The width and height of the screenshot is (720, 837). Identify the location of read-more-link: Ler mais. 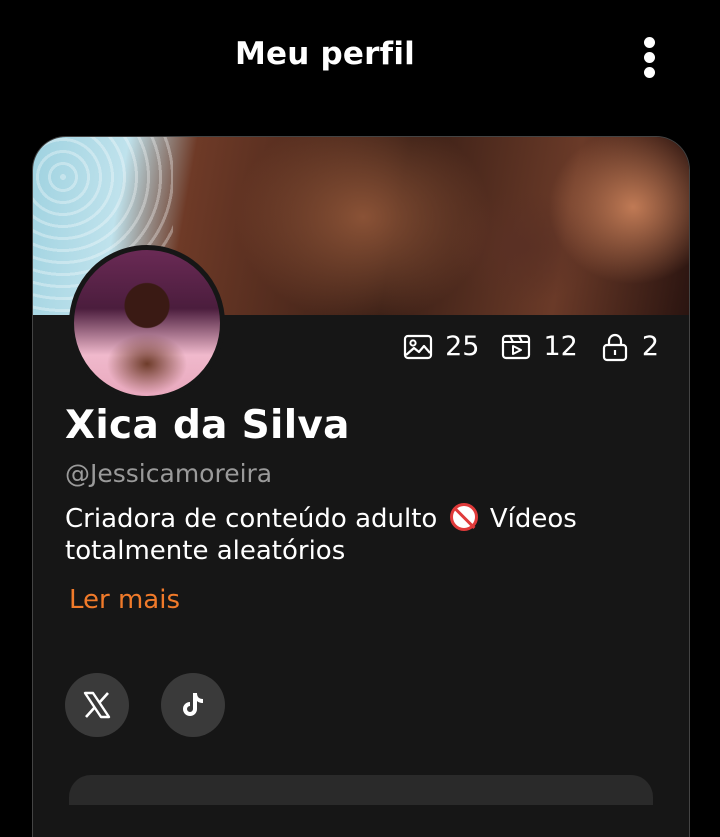
(124, 600).